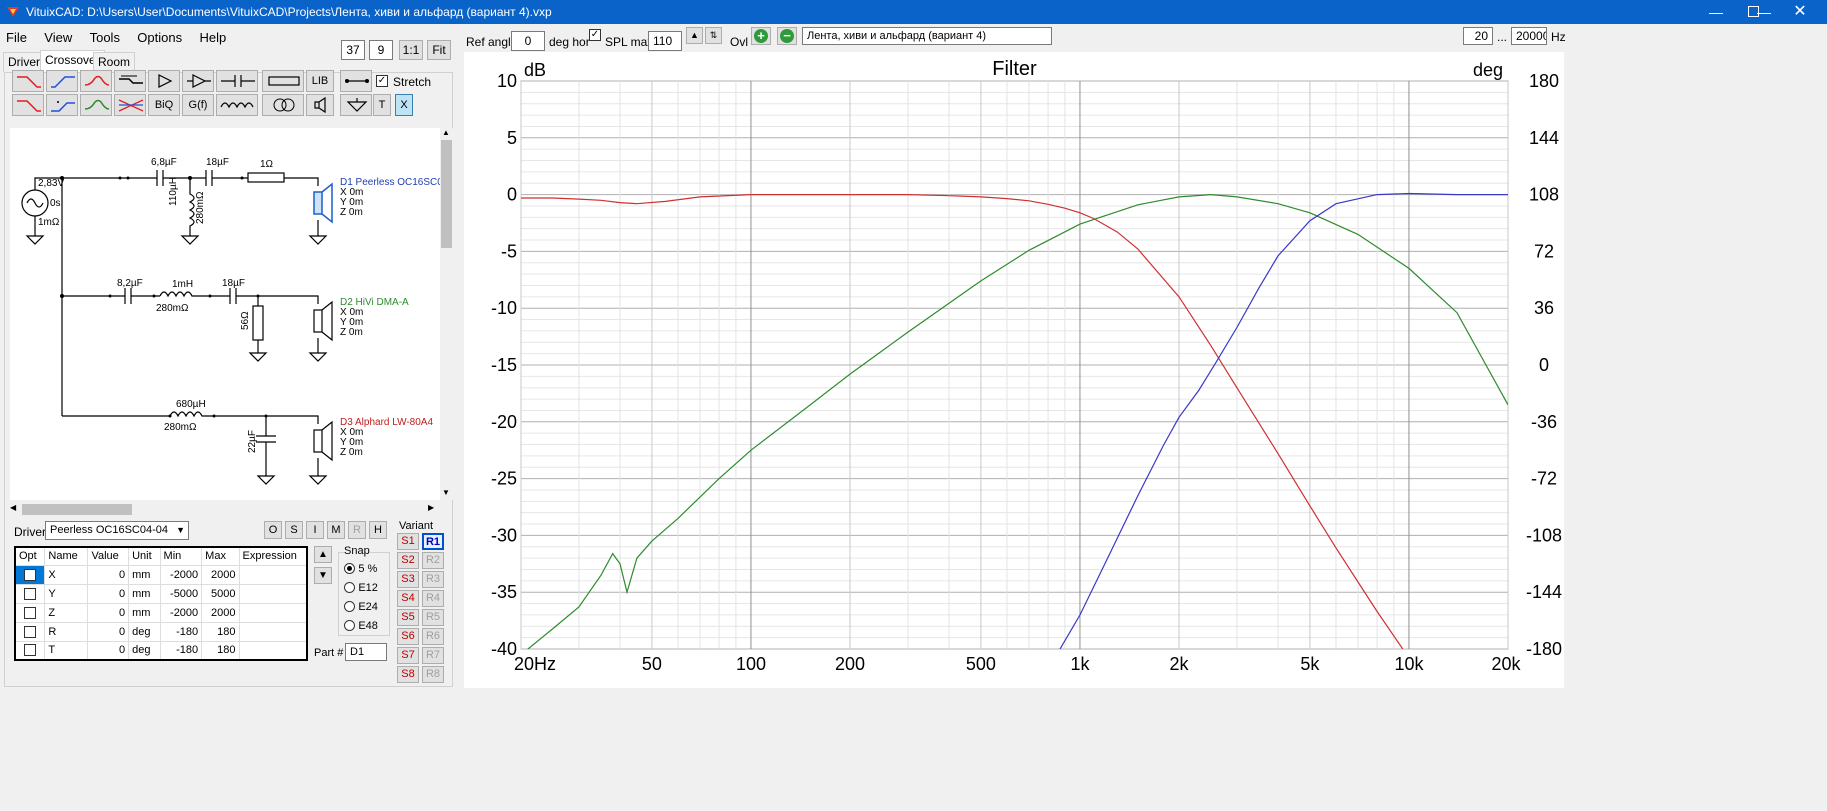  What do you see at coordinates (408, 598) in the screenshot?
I see `variant-s4-button: S4` at bounding box center [408, 598].